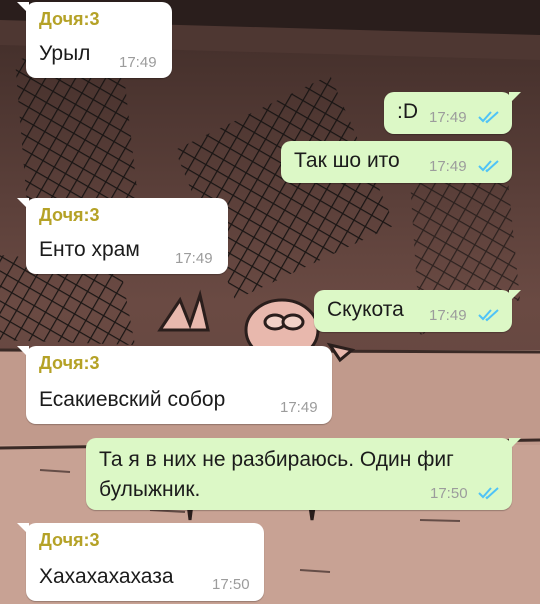 Image resolution: width=540 pixels, height=604 pixels. I want to click on message-bubble-incoming: Дочя:3 Есакиевский собор 17:49, so click(174, 385).